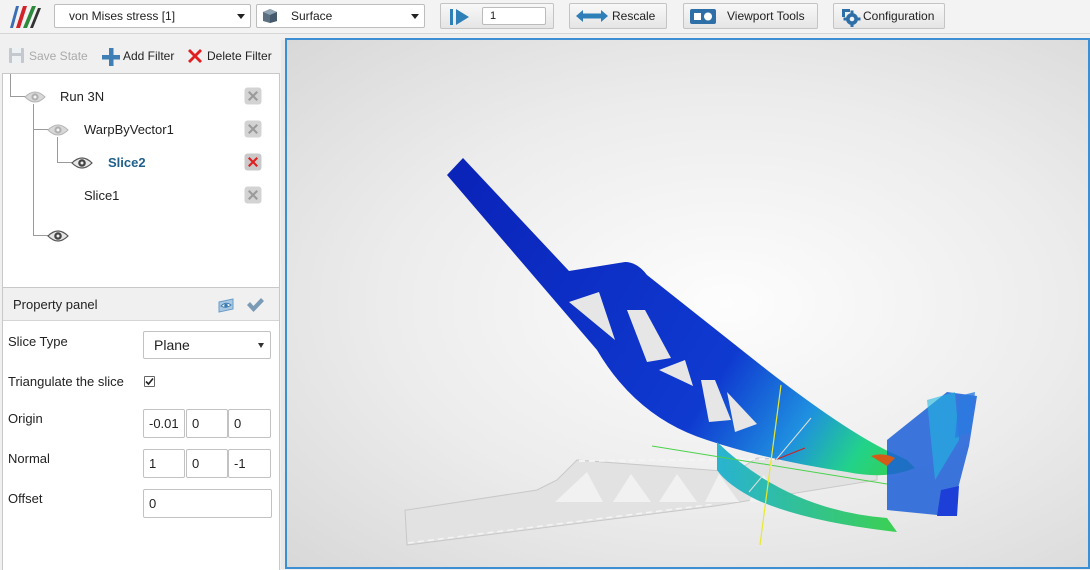  What do you see at coordinates (634, 16) in the screenshot?
I see `rescale-label: Rescale` at bounding box center [634, 16].